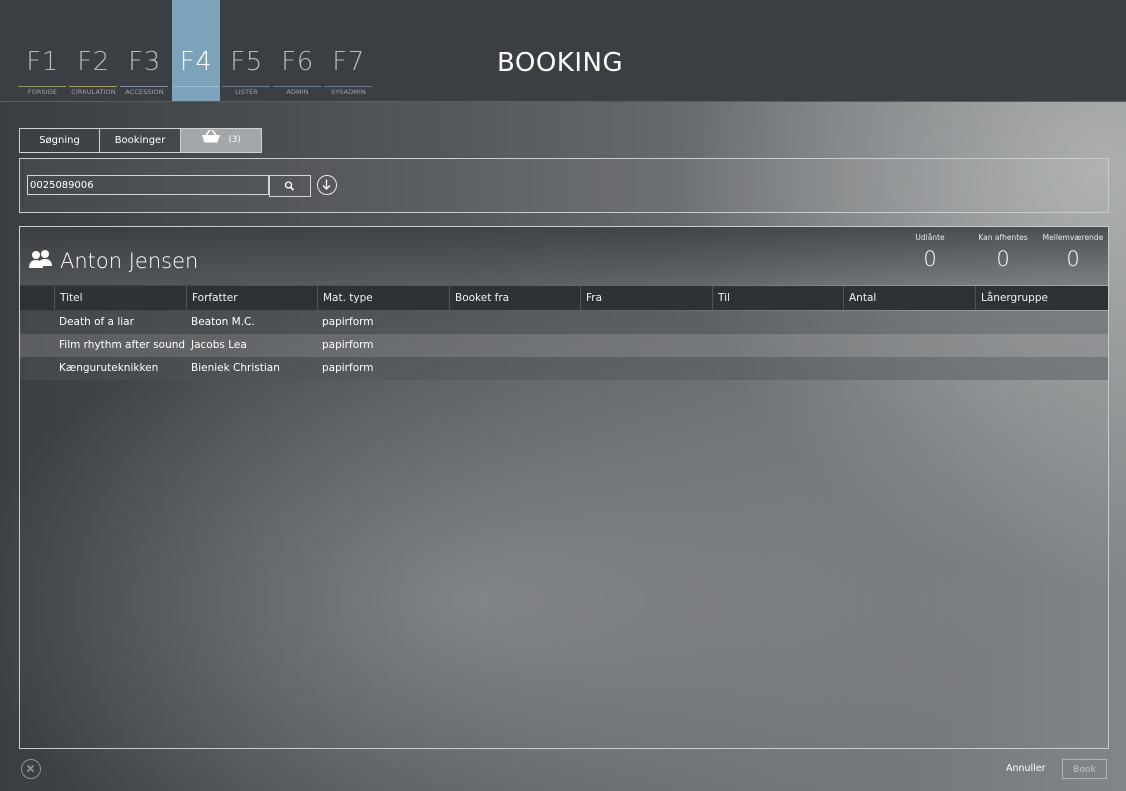 The image size is (1126, 791). I want to click on arrow-down-icon, so click(326, 184).